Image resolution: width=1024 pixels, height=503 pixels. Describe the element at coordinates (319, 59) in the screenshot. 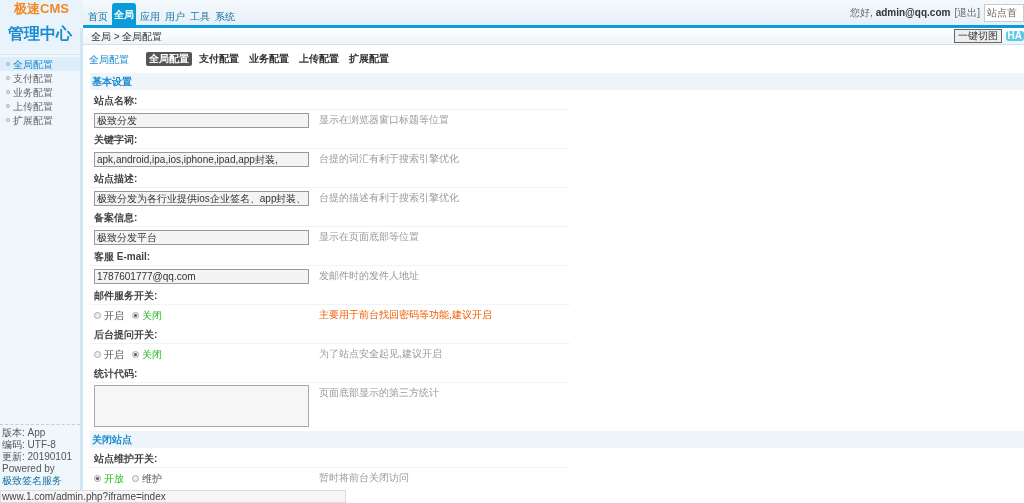

I see `config-tab: 上传配置` at that location.